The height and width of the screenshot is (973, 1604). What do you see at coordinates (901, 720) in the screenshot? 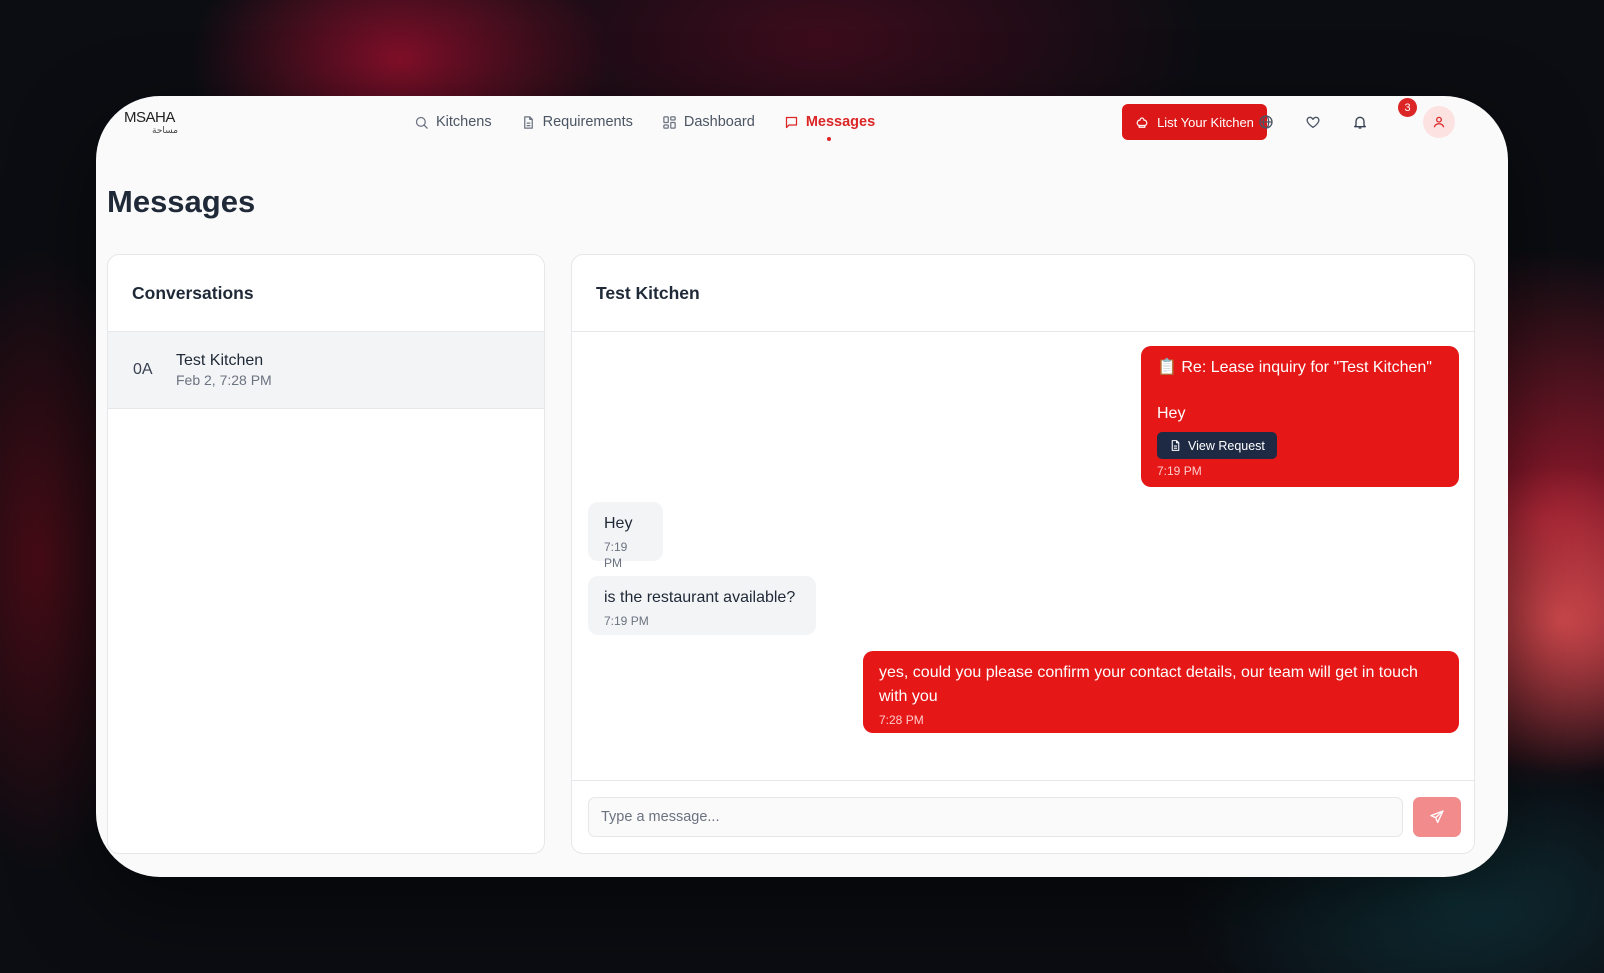
I see `message-time: 7:28 PM` at bounding box center [901, 720].